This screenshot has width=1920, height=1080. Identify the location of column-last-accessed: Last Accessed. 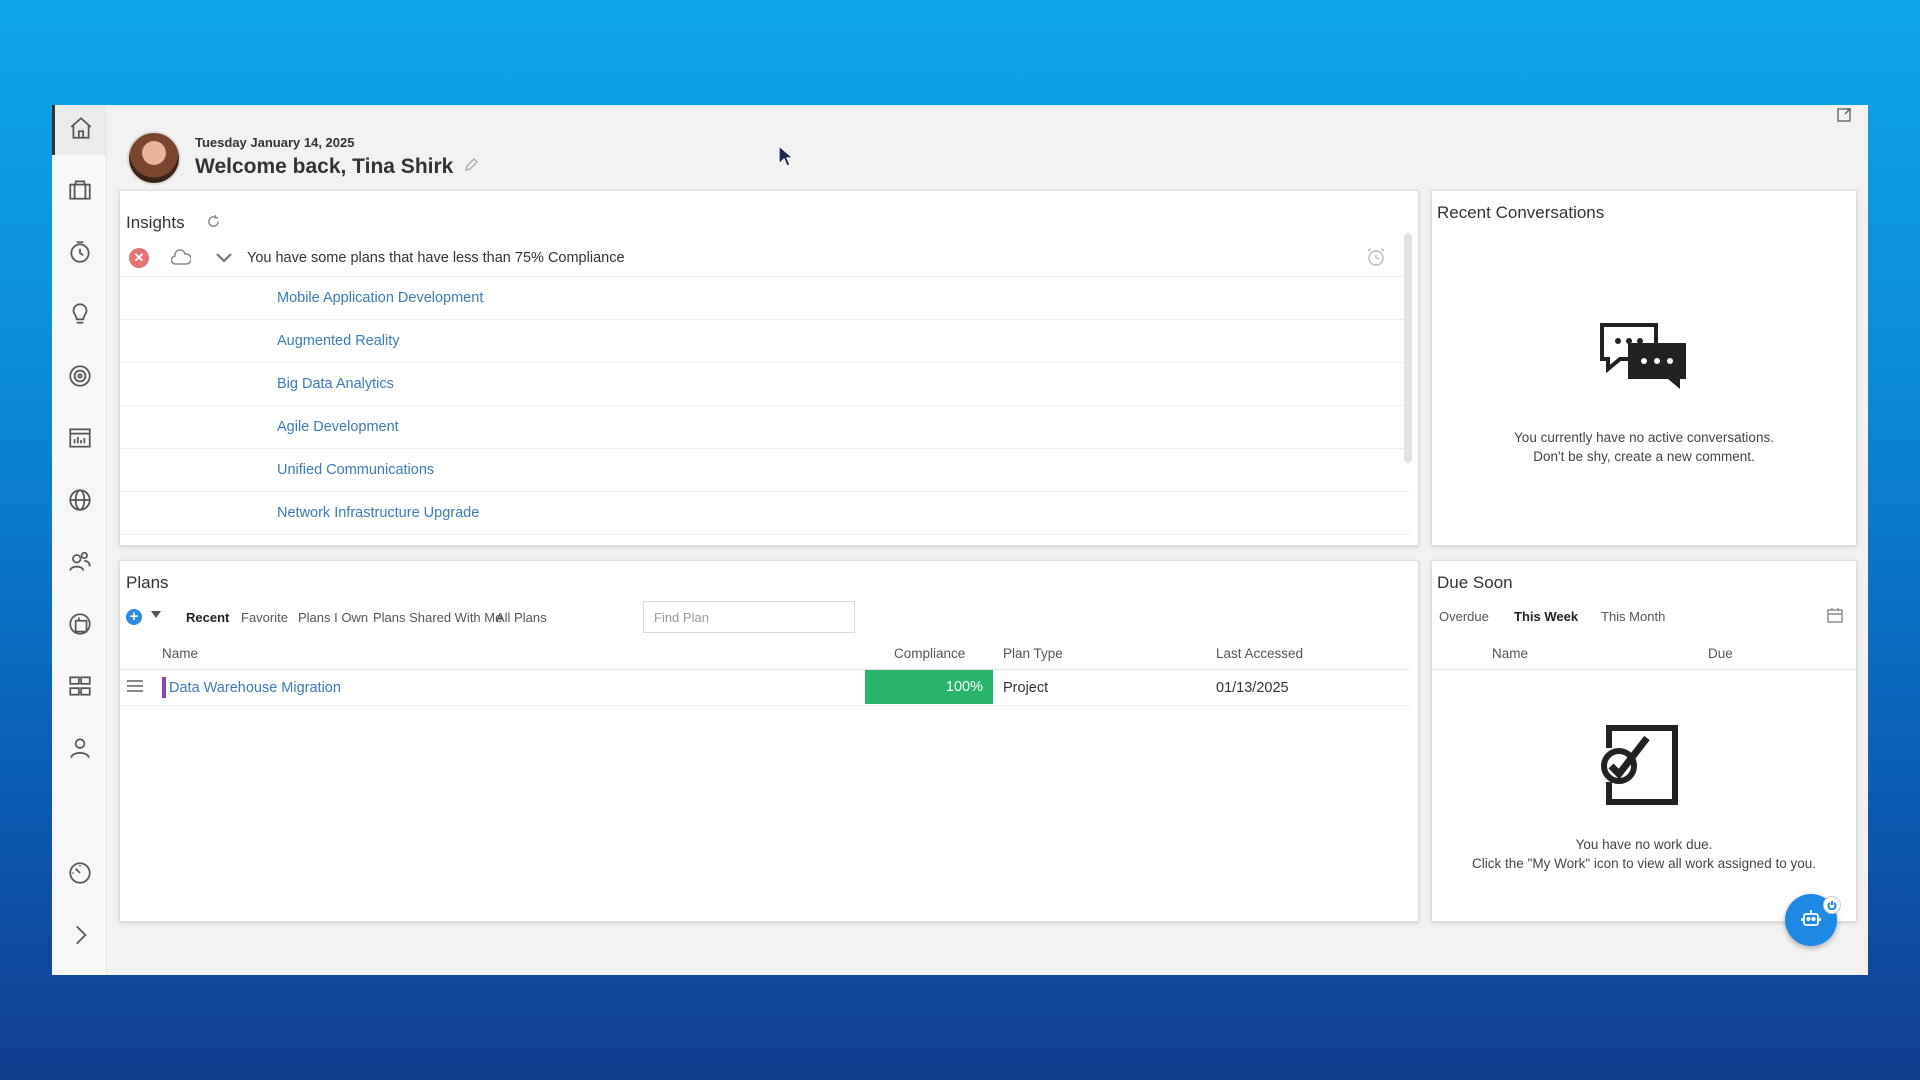
(1259, 653).